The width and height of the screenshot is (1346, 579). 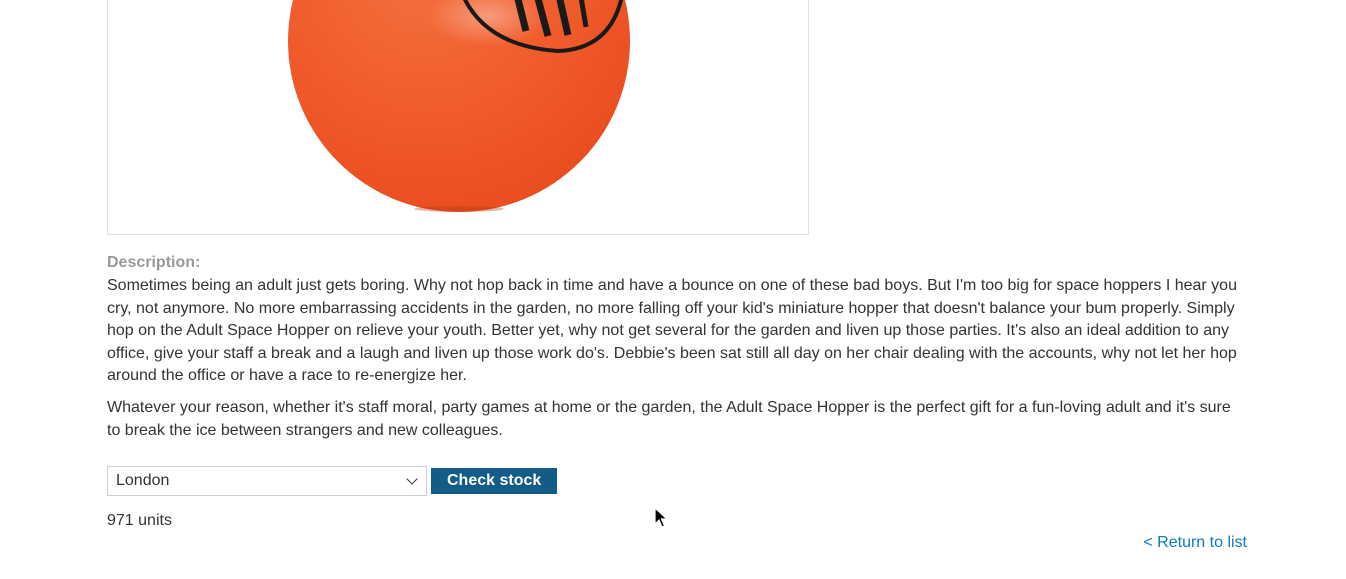 What do you see at coordinates (267, 481) in the screenshot?
I see `store-select: London` at bounding box center [267, 481].